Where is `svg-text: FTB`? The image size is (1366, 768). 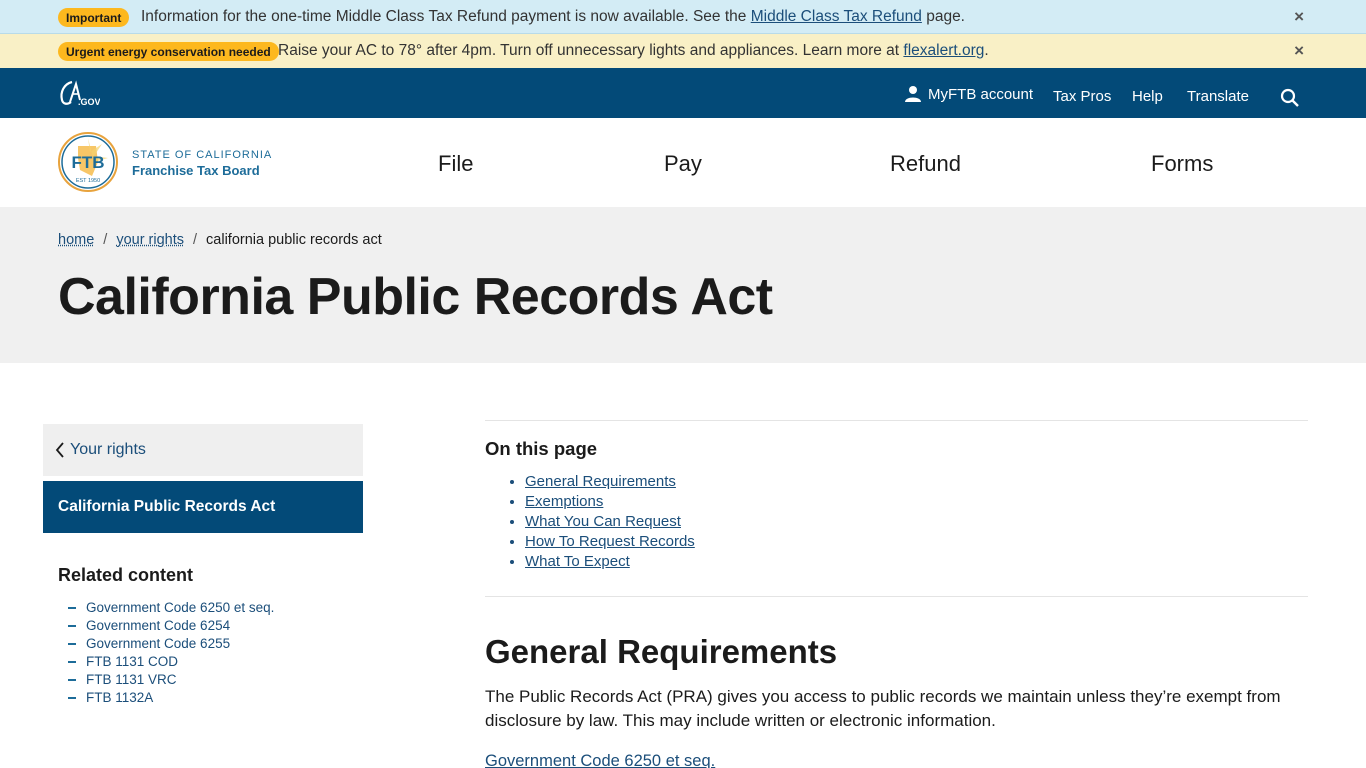
svg-text: FTB is located at coordinates (87, 162).